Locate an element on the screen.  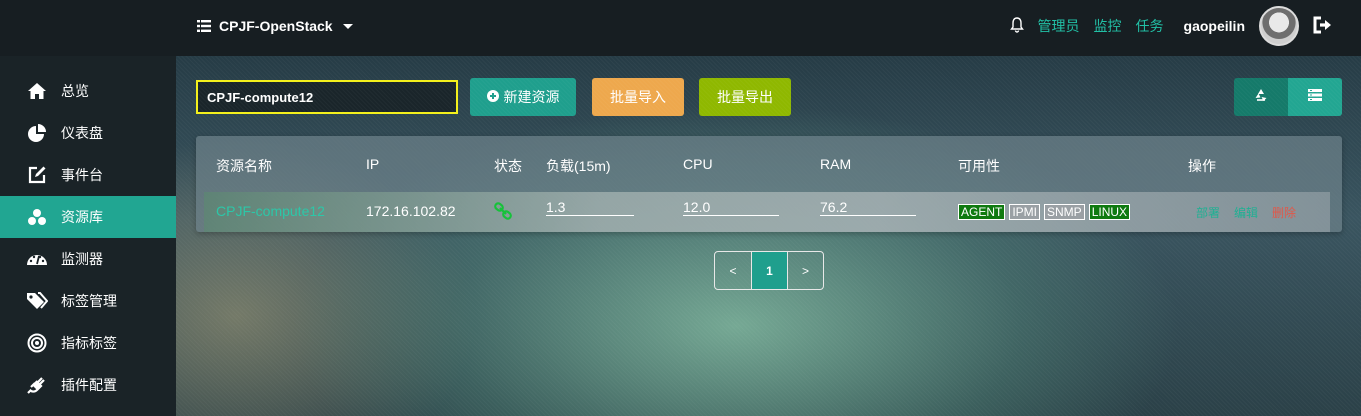
sidebar-item-label: 资源库 is located at coordinates (82, 217).